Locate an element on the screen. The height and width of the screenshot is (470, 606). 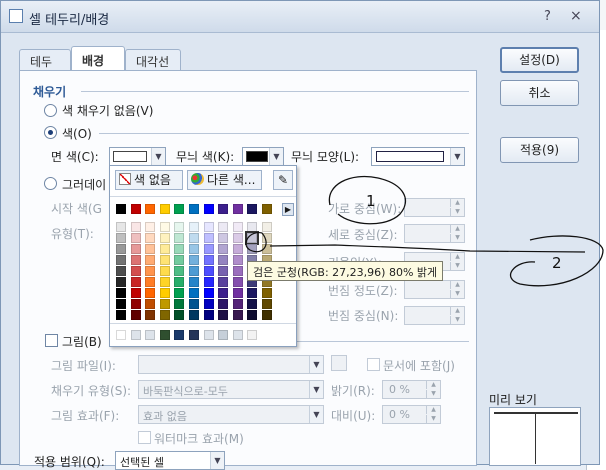
annotation-layer: 1 2 is located at coordinates (424, 231).